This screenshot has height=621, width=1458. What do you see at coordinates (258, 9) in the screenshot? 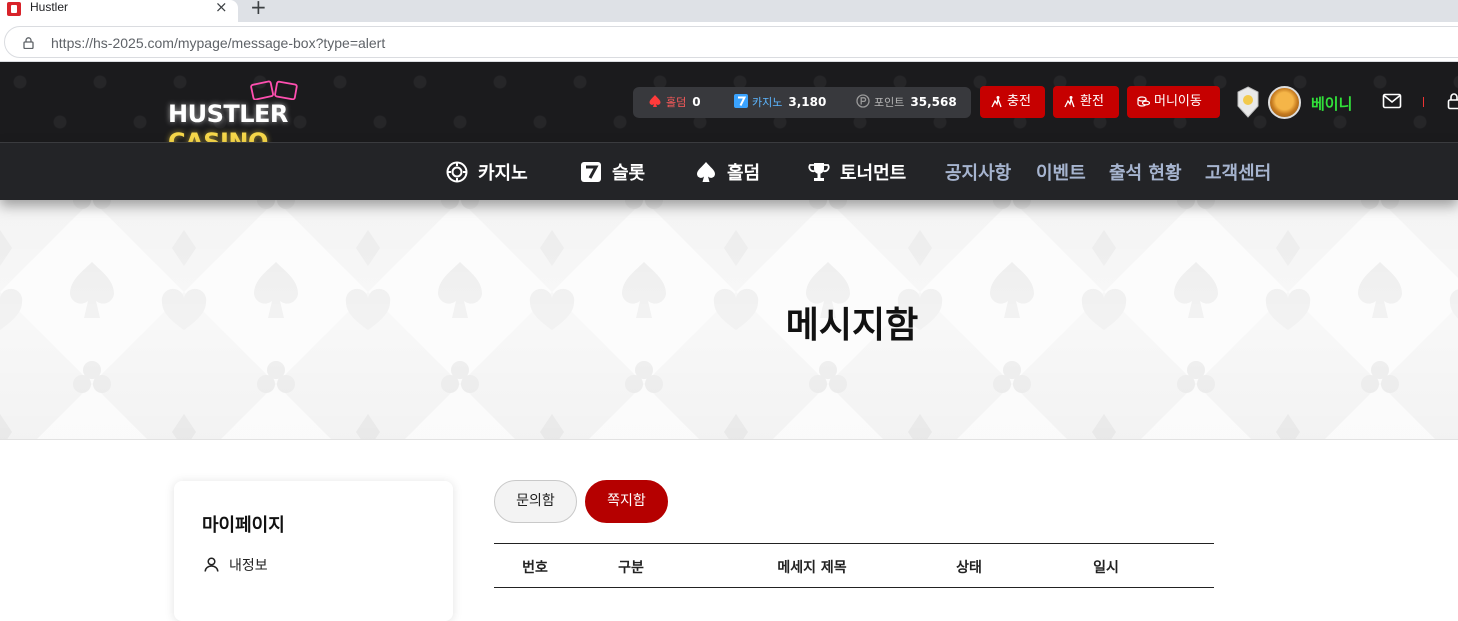
I see `new-tab-icon: +` at bounding box center [258, 9].